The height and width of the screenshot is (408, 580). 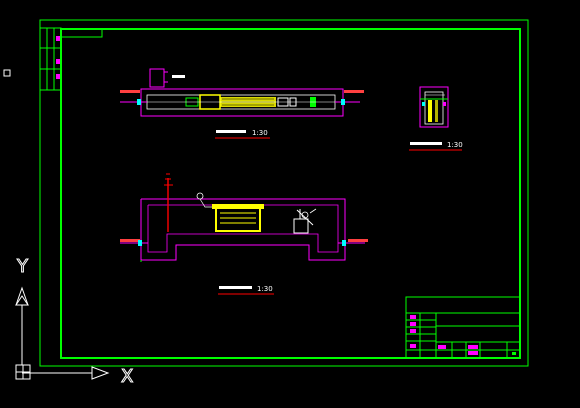 What do you see at coordinates (238, 219) in the screenshot?
I see `elevation-equipment` at bounding box center [238, 219].